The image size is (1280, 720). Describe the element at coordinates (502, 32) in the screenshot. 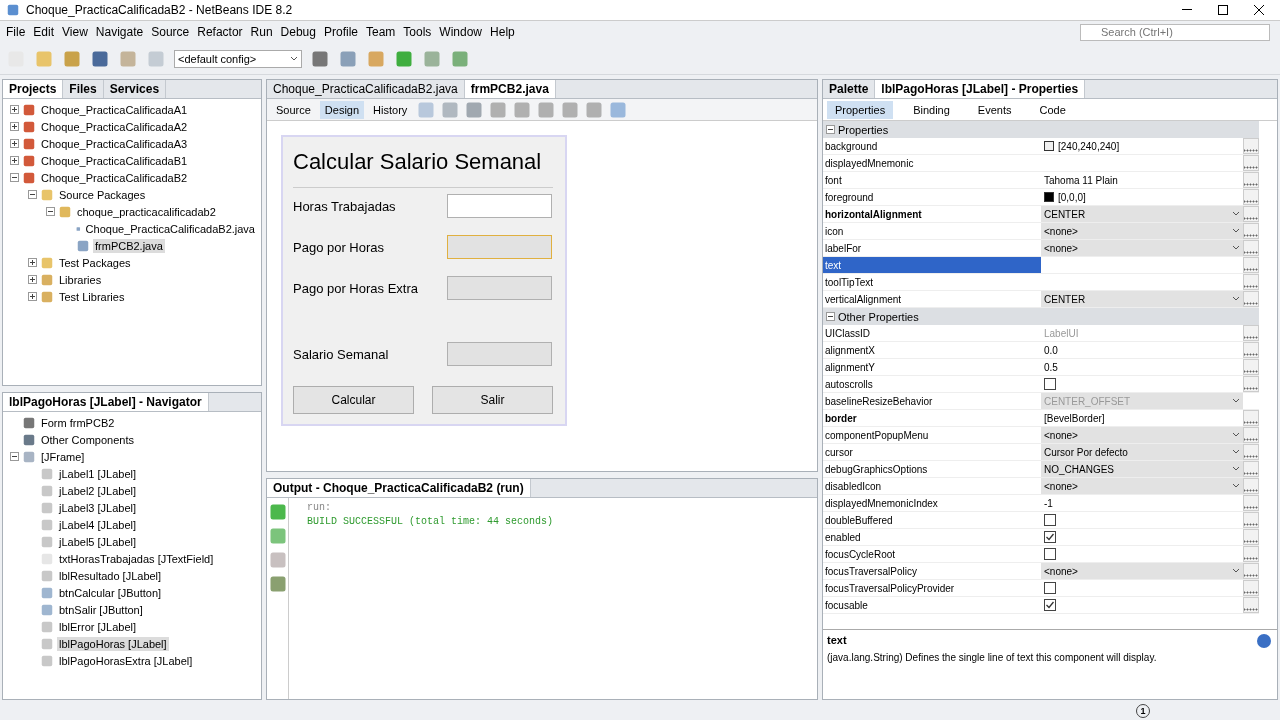

I see `menu-item: Help` at that location.